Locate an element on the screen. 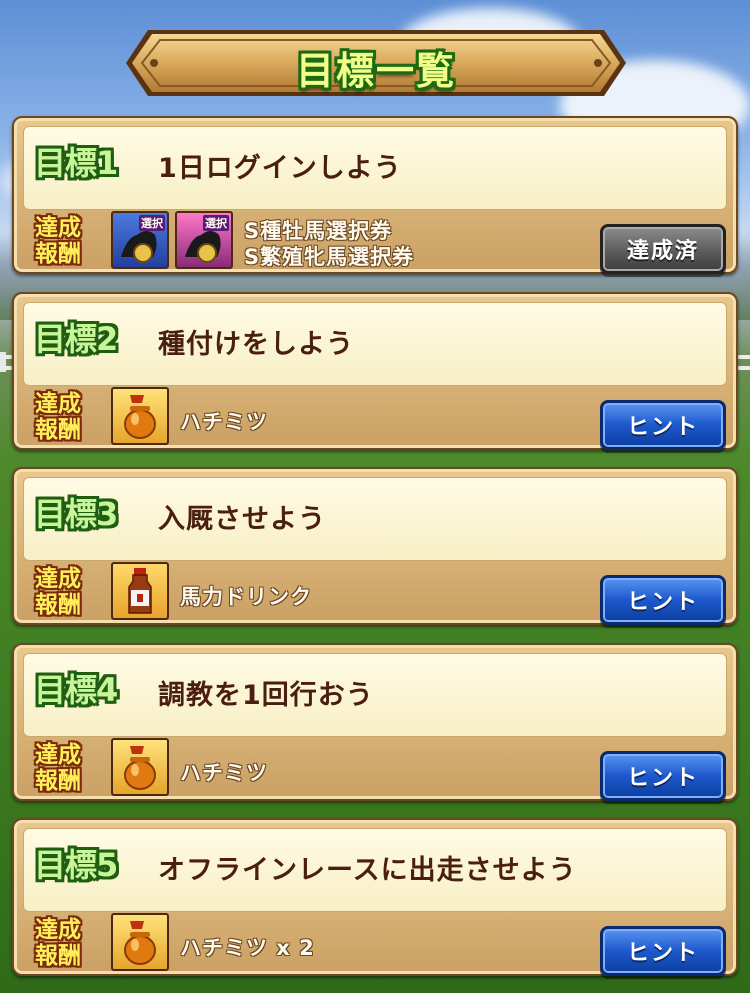  reward-line: S種牡馬選択券 is located at coordinates (318, 231).